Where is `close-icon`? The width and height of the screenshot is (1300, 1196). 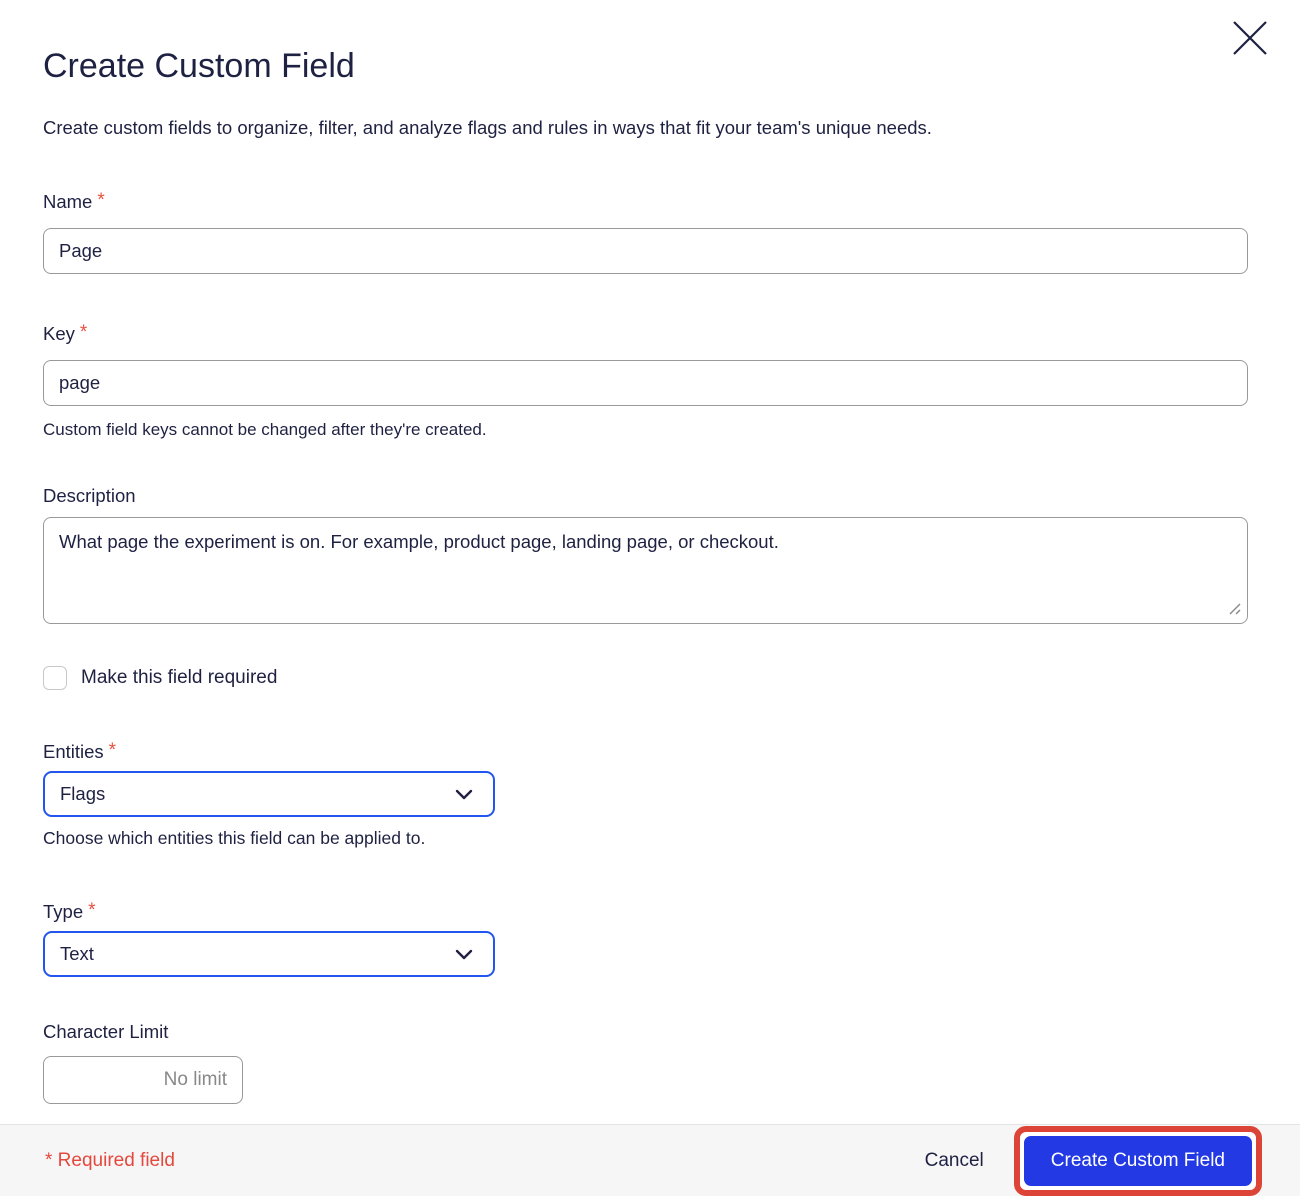
close-icon is located at coordinates (1250, 38).